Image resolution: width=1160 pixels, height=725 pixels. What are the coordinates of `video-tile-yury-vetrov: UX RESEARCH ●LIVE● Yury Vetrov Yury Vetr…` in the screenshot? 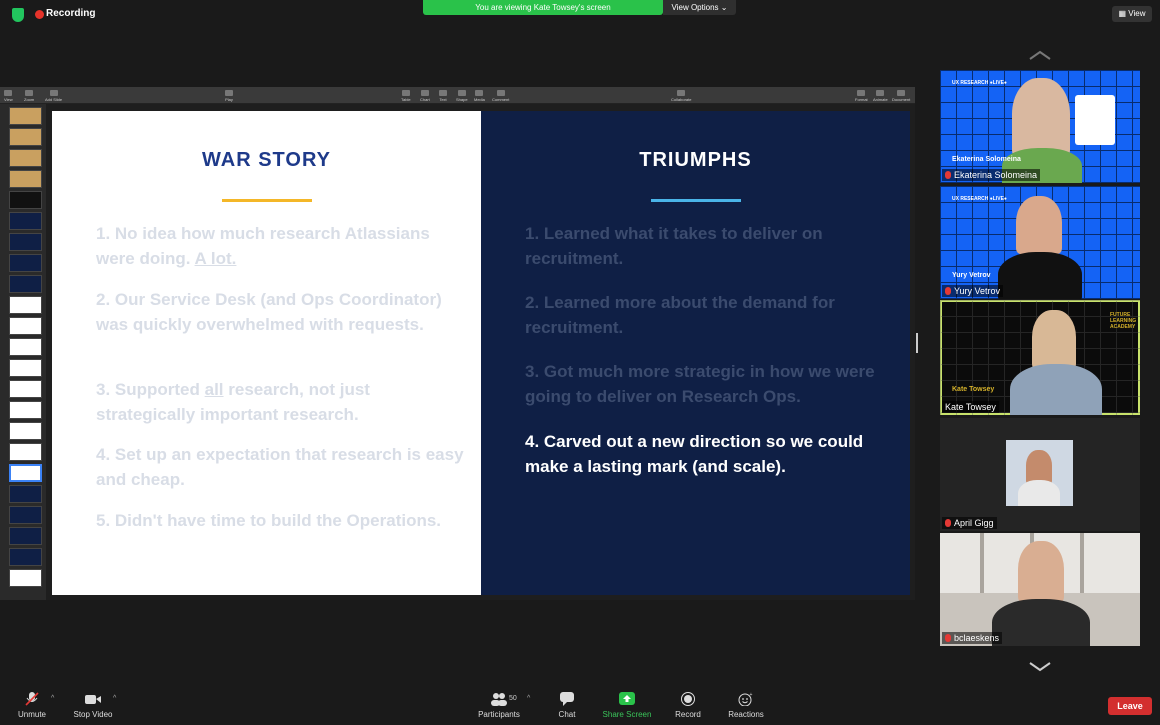 It's located at (1040, 242).